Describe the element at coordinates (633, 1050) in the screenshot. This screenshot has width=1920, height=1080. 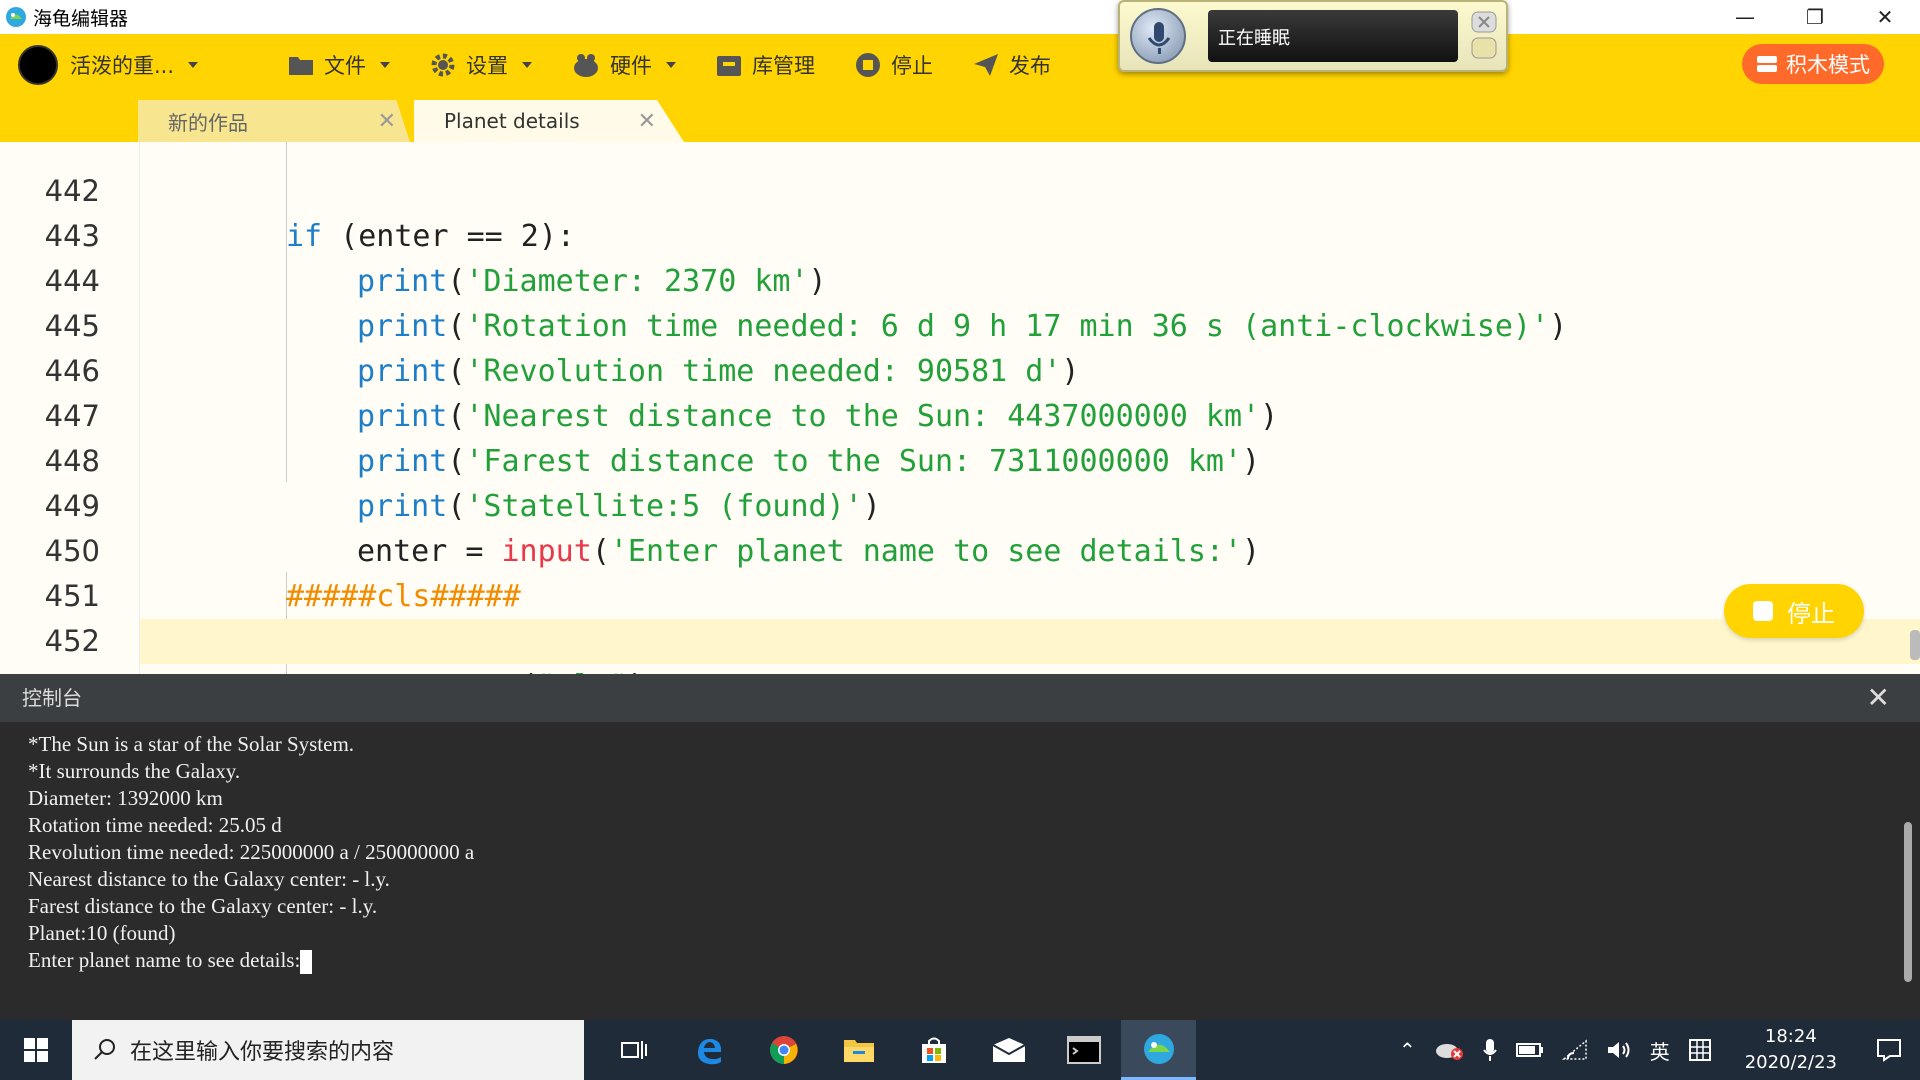
I see `task-view-button` at that location.